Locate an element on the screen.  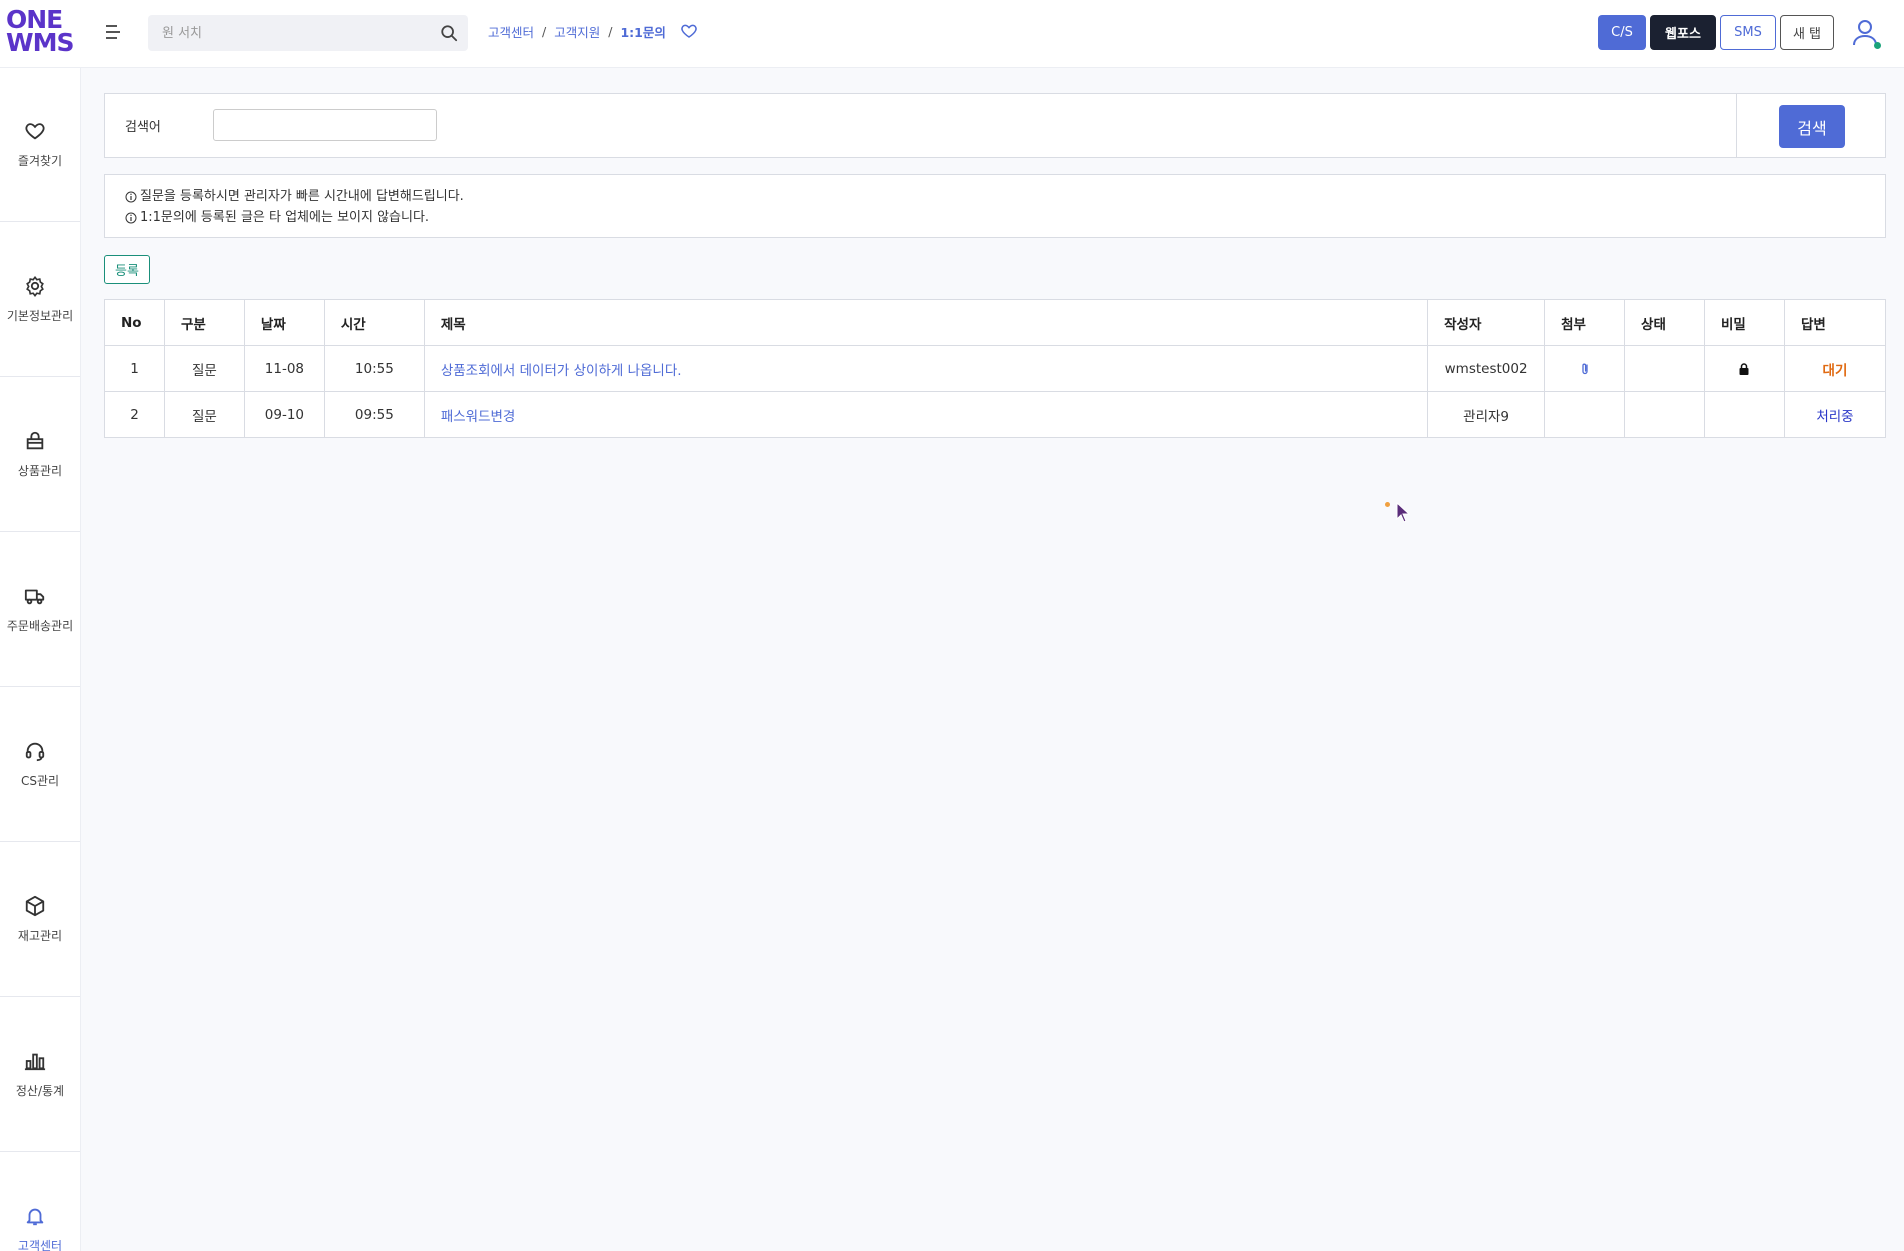
search-icon is located at coordinates (449, 33).